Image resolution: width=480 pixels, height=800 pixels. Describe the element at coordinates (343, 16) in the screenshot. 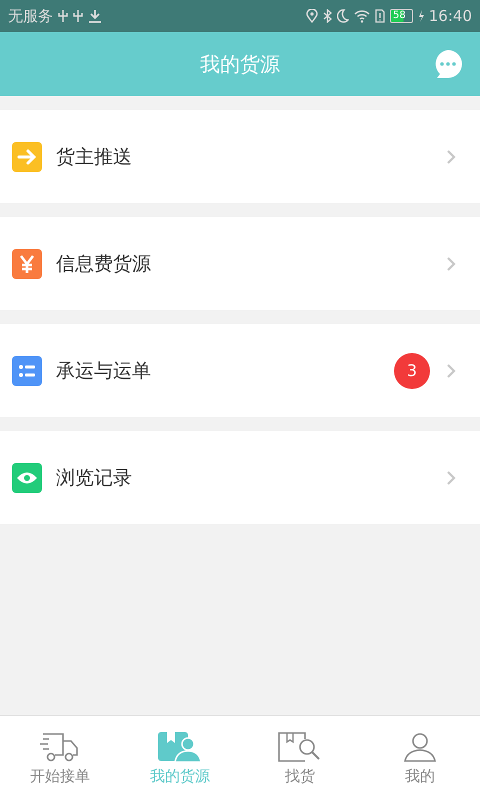

I see `moon-icon` at that location.